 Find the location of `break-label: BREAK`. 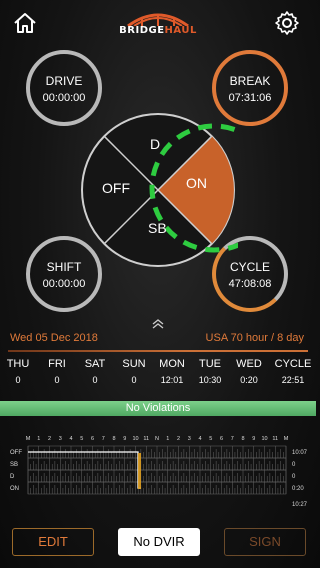

break-label: BREAK is located at coordinates (250, 81).